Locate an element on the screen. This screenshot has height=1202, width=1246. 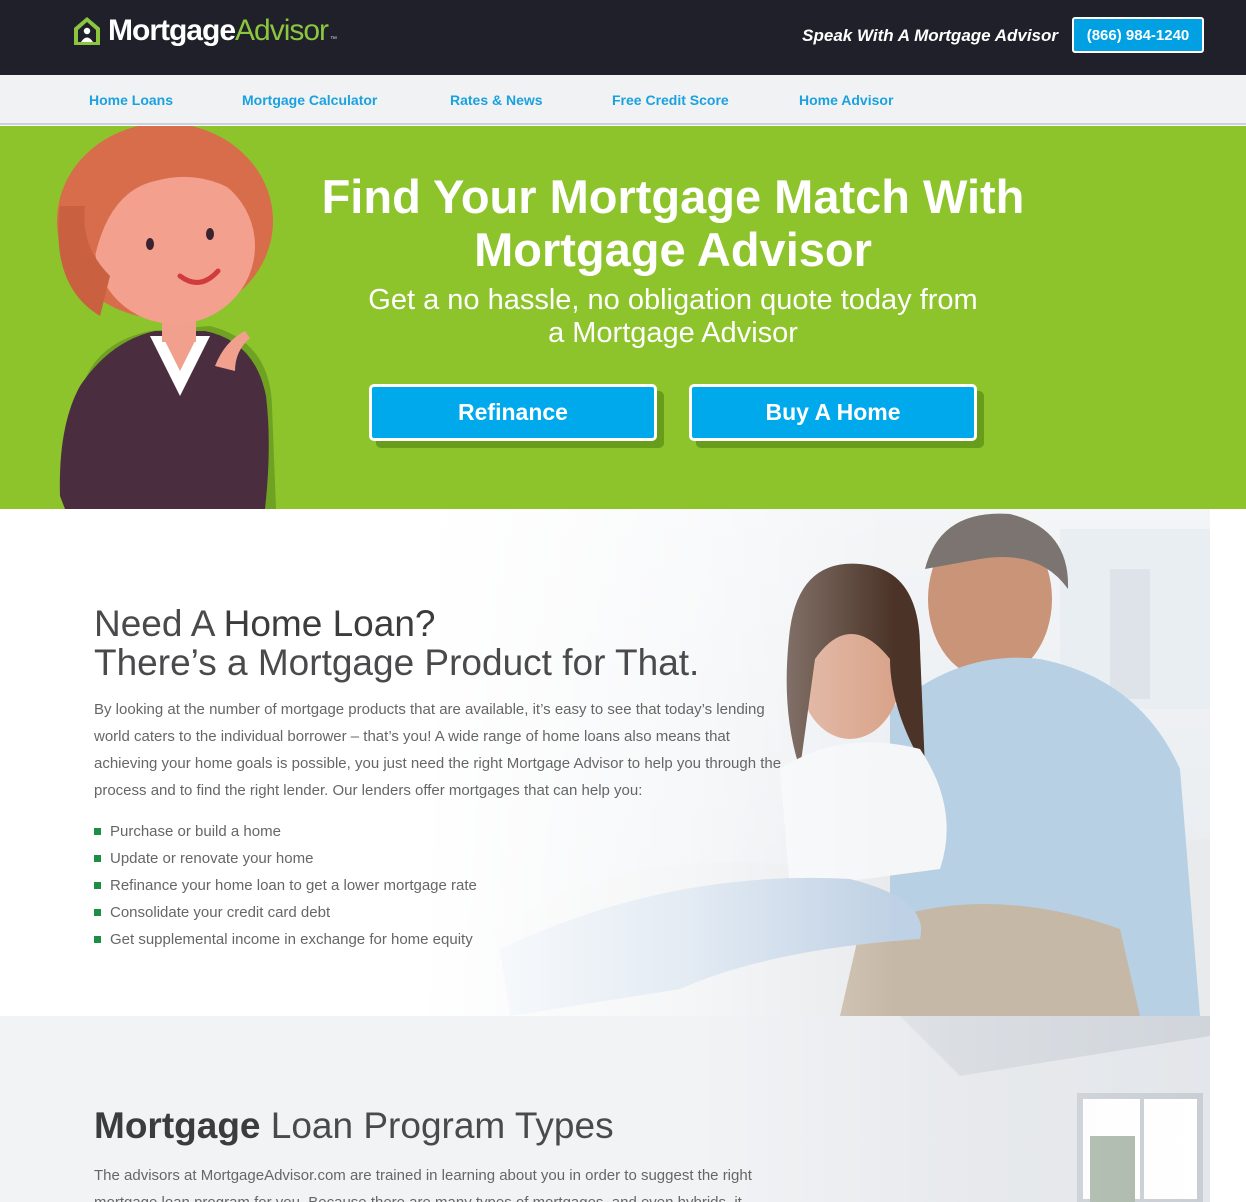
nav-item-home-loans: Home Loans is located at coordinates (131, 100).